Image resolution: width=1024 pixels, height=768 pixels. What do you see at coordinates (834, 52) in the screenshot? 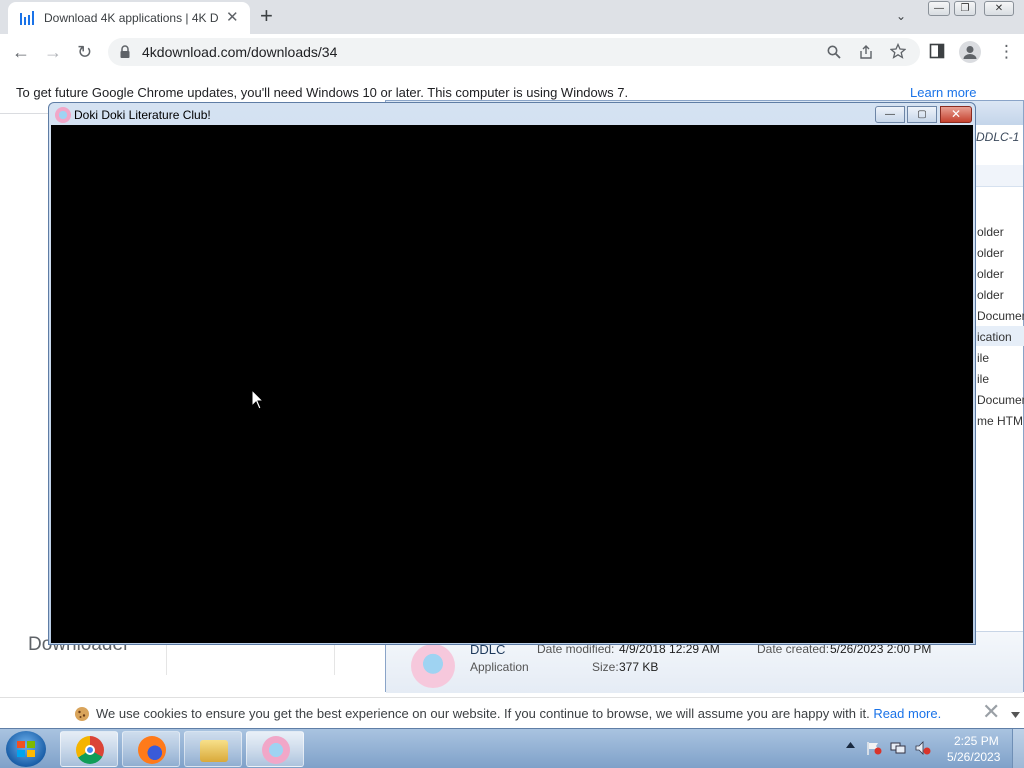
I see `search-icon` at bounding box center [834, 52].